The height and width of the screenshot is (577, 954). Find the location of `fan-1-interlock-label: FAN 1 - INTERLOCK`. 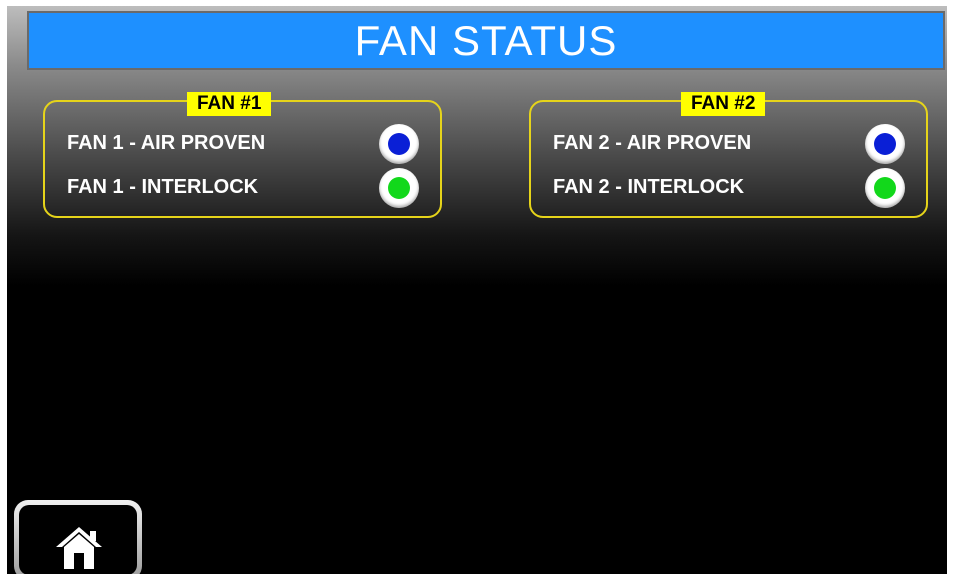

fan-1-interlock-label: FAN 1 - INTERLOCK is located at coordinates (163, 187).